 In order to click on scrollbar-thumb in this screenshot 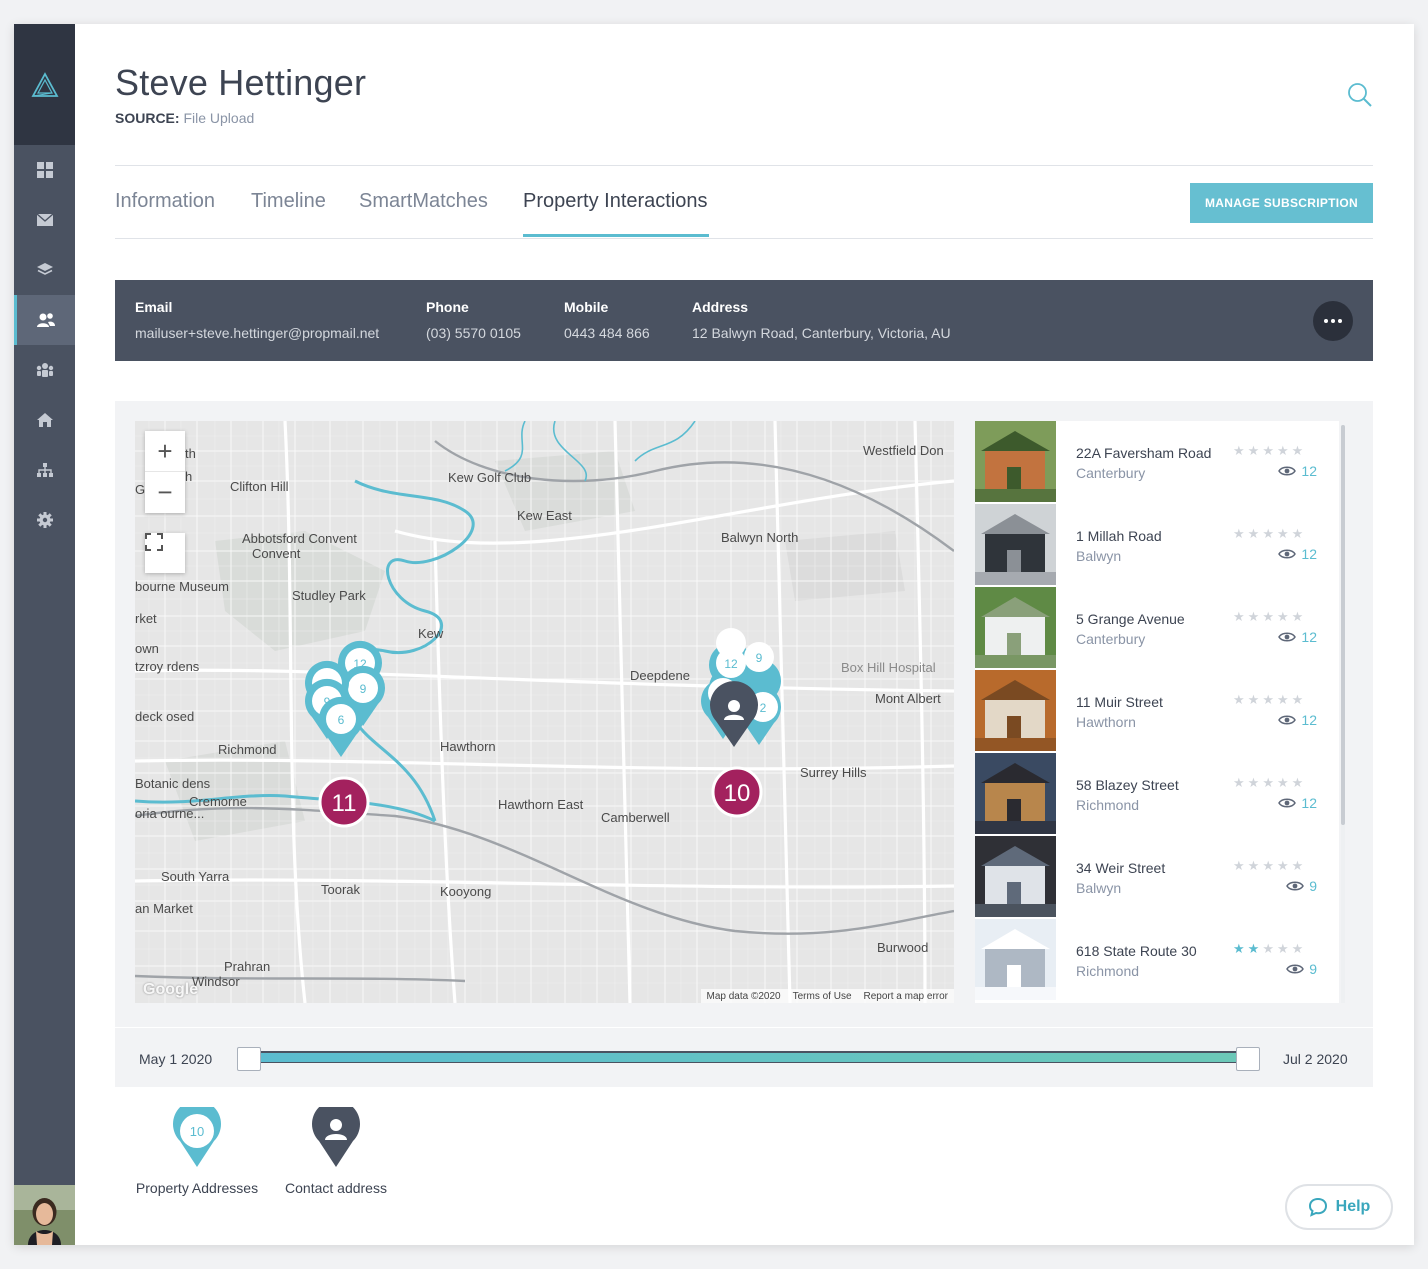, I will do `click(1343, 625)`.